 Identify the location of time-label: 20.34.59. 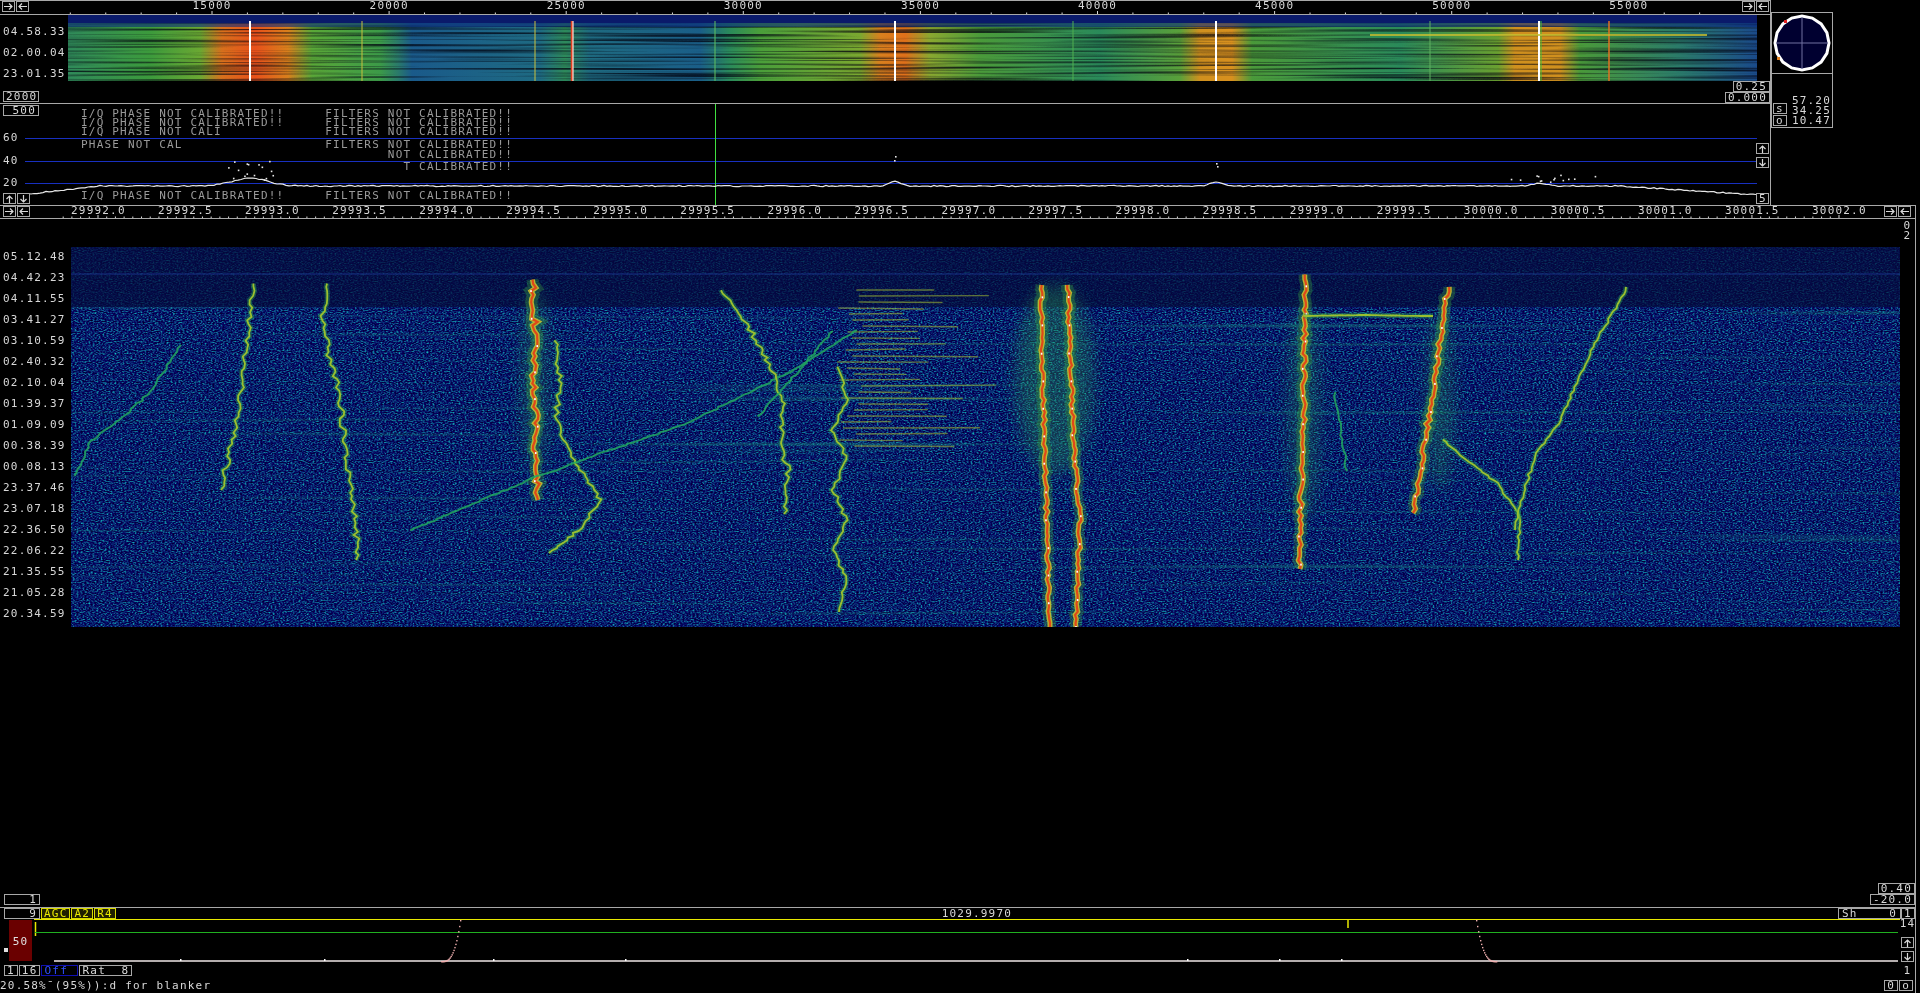
(35, 614).